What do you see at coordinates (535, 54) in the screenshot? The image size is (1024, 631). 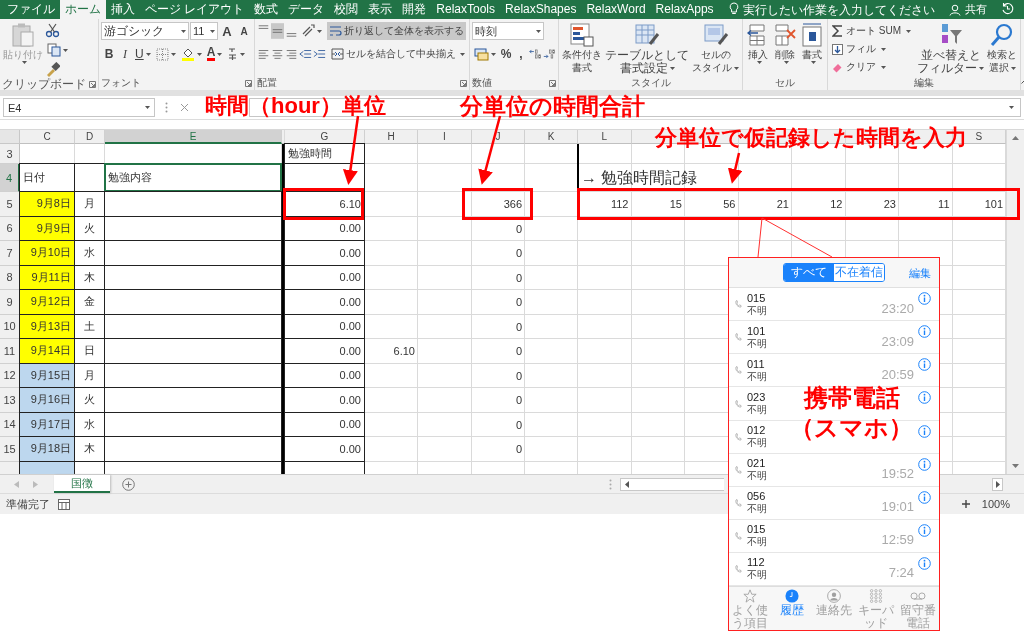 I see `increase-decimal-icon` at bounding box center [535, 54].